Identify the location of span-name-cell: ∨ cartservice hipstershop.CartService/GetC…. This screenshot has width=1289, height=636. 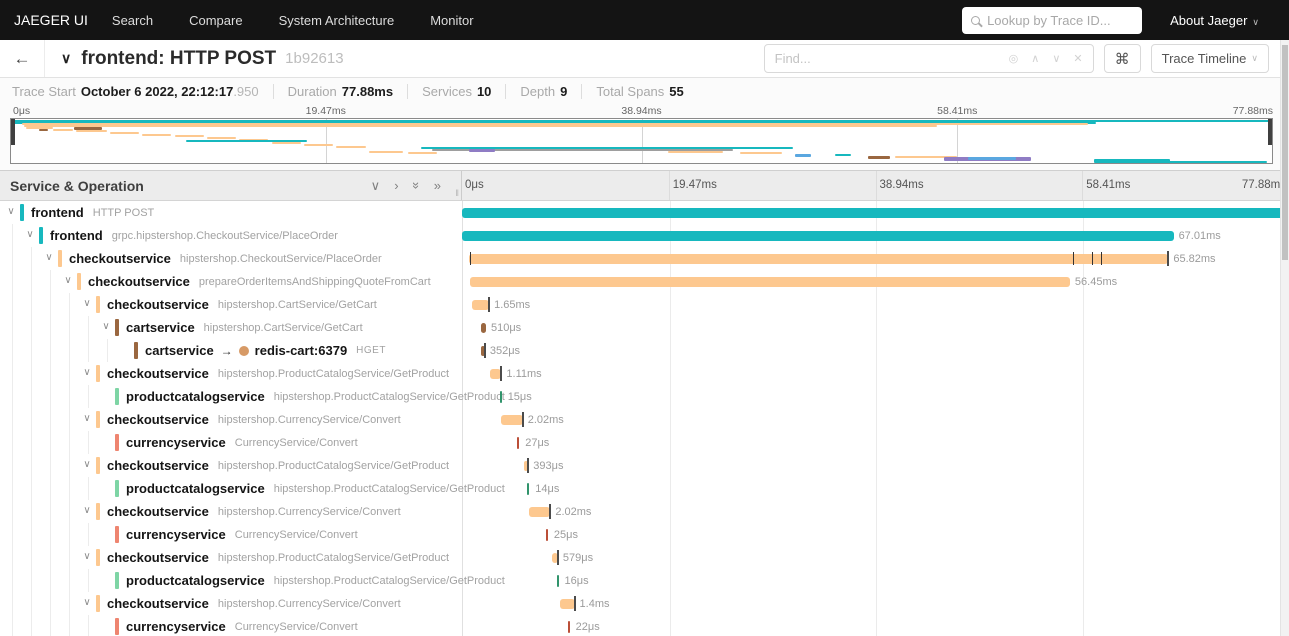
(231, 327).